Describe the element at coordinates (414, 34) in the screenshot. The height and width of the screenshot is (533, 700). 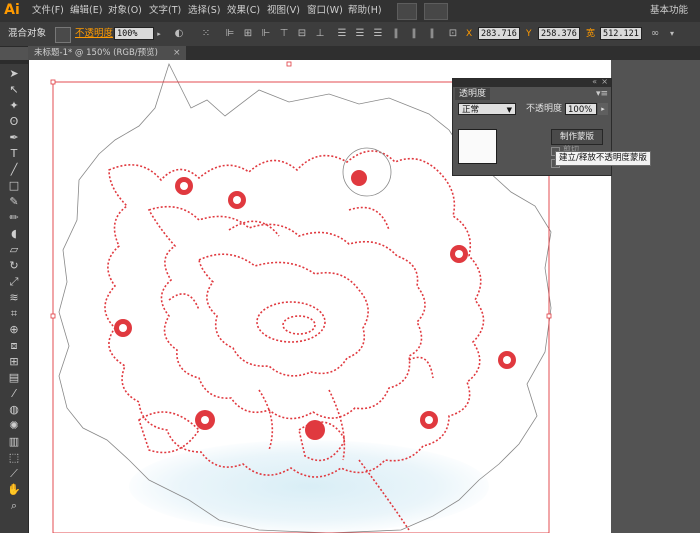
I see `distribute-center-icon: ‖` at that location.